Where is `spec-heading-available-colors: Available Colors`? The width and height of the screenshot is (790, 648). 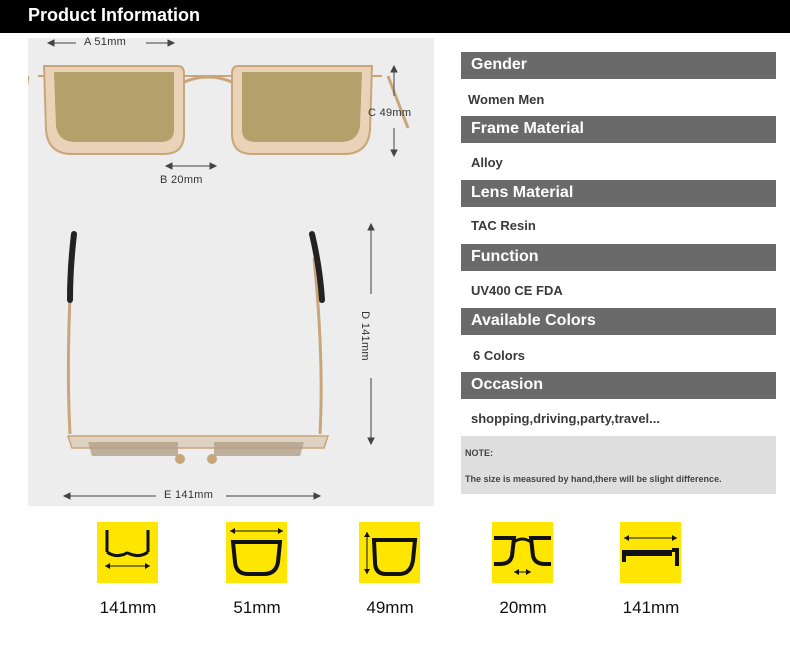
spec-heading-available-colors: Available Colors is located at coordinates (618, 321).